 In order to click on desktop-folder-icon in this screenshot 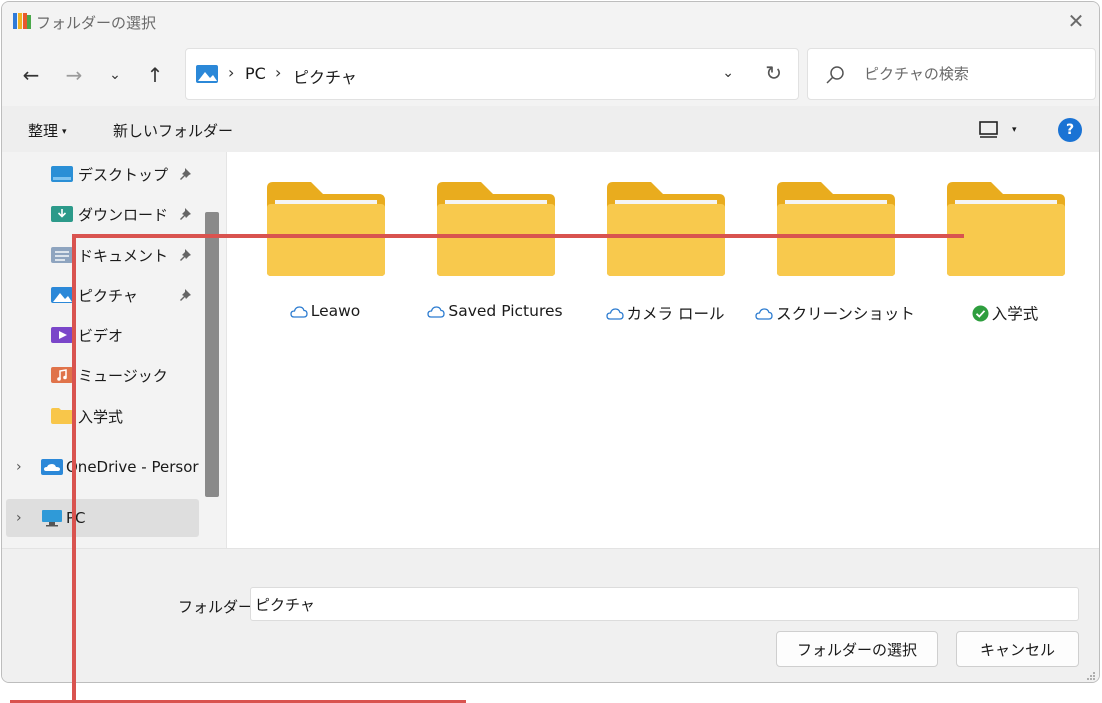, I will do `click(62, 174)`.